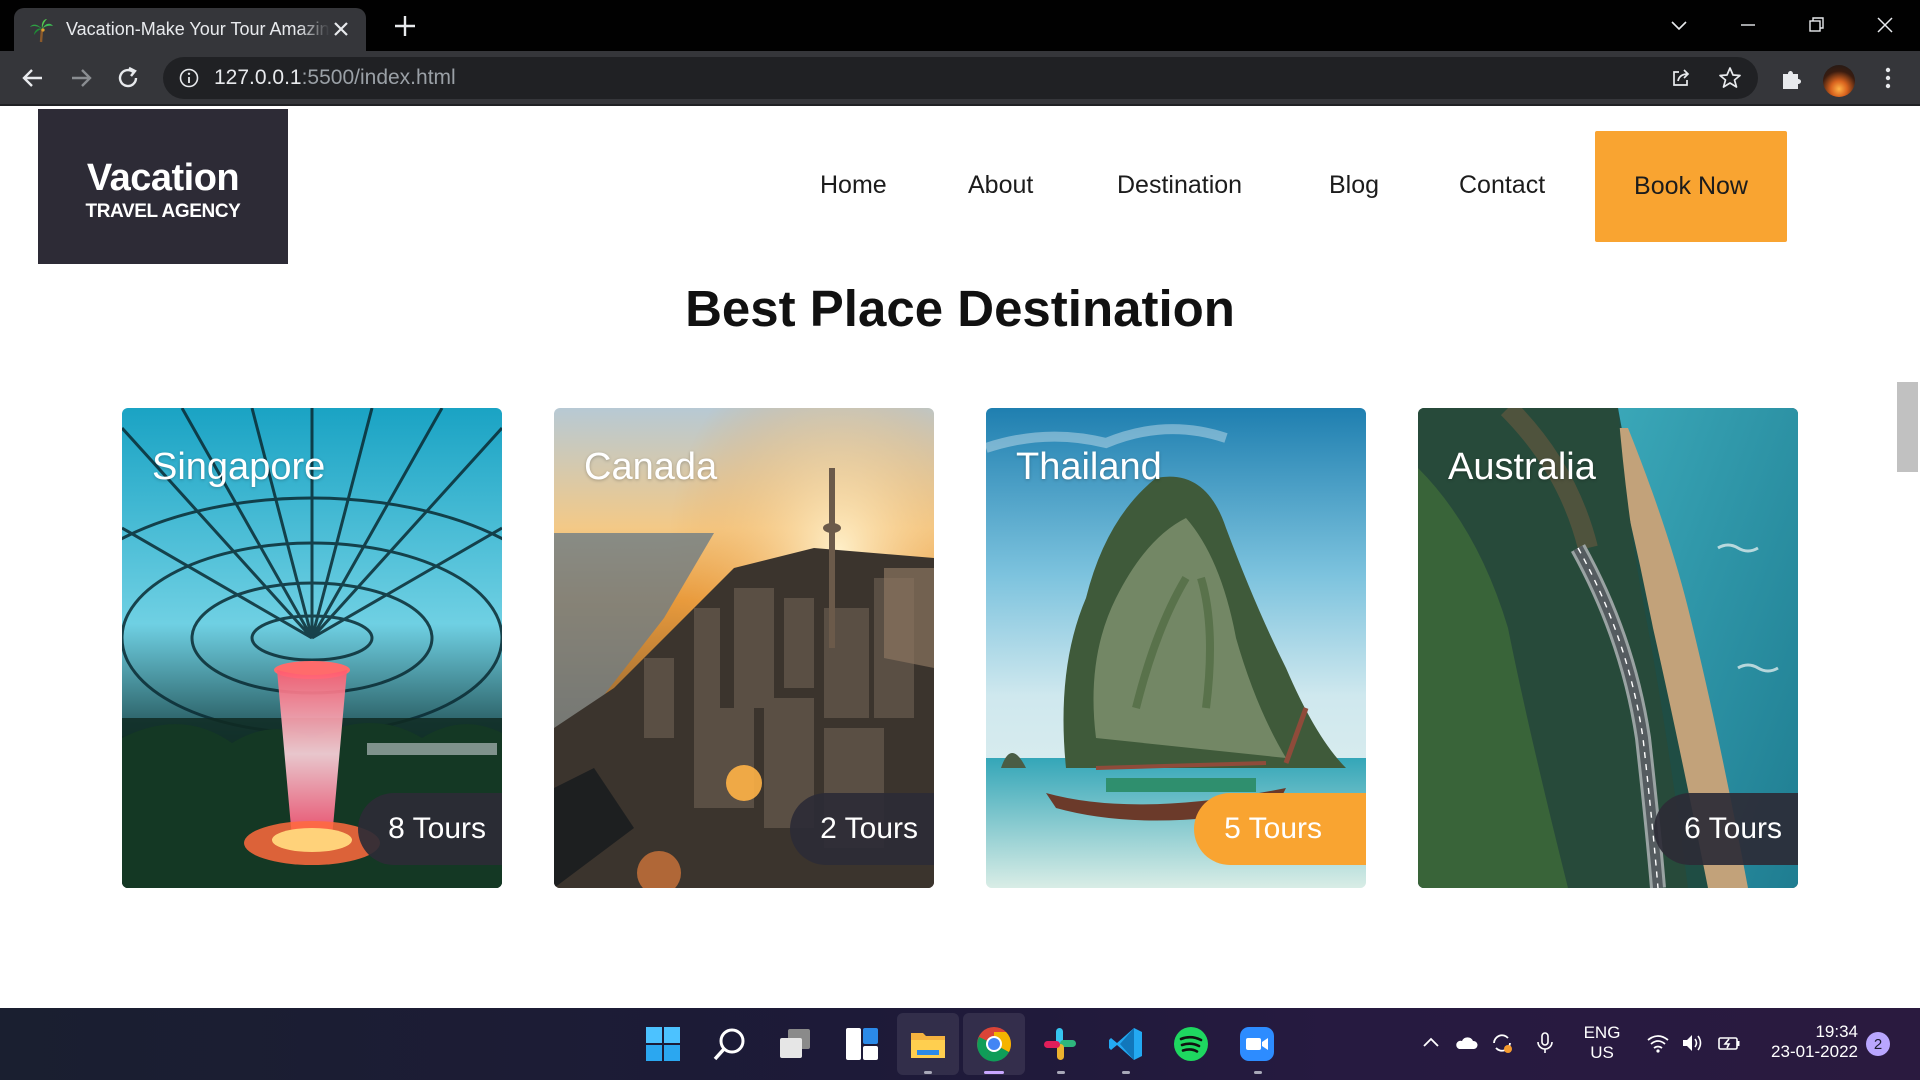 The width and height of the screenshot is (1920, 1080). Describe the element at coordinates (163, 211) in the screenshot. I see `logo-tagline: TRAVEL AGENCY` at that location.